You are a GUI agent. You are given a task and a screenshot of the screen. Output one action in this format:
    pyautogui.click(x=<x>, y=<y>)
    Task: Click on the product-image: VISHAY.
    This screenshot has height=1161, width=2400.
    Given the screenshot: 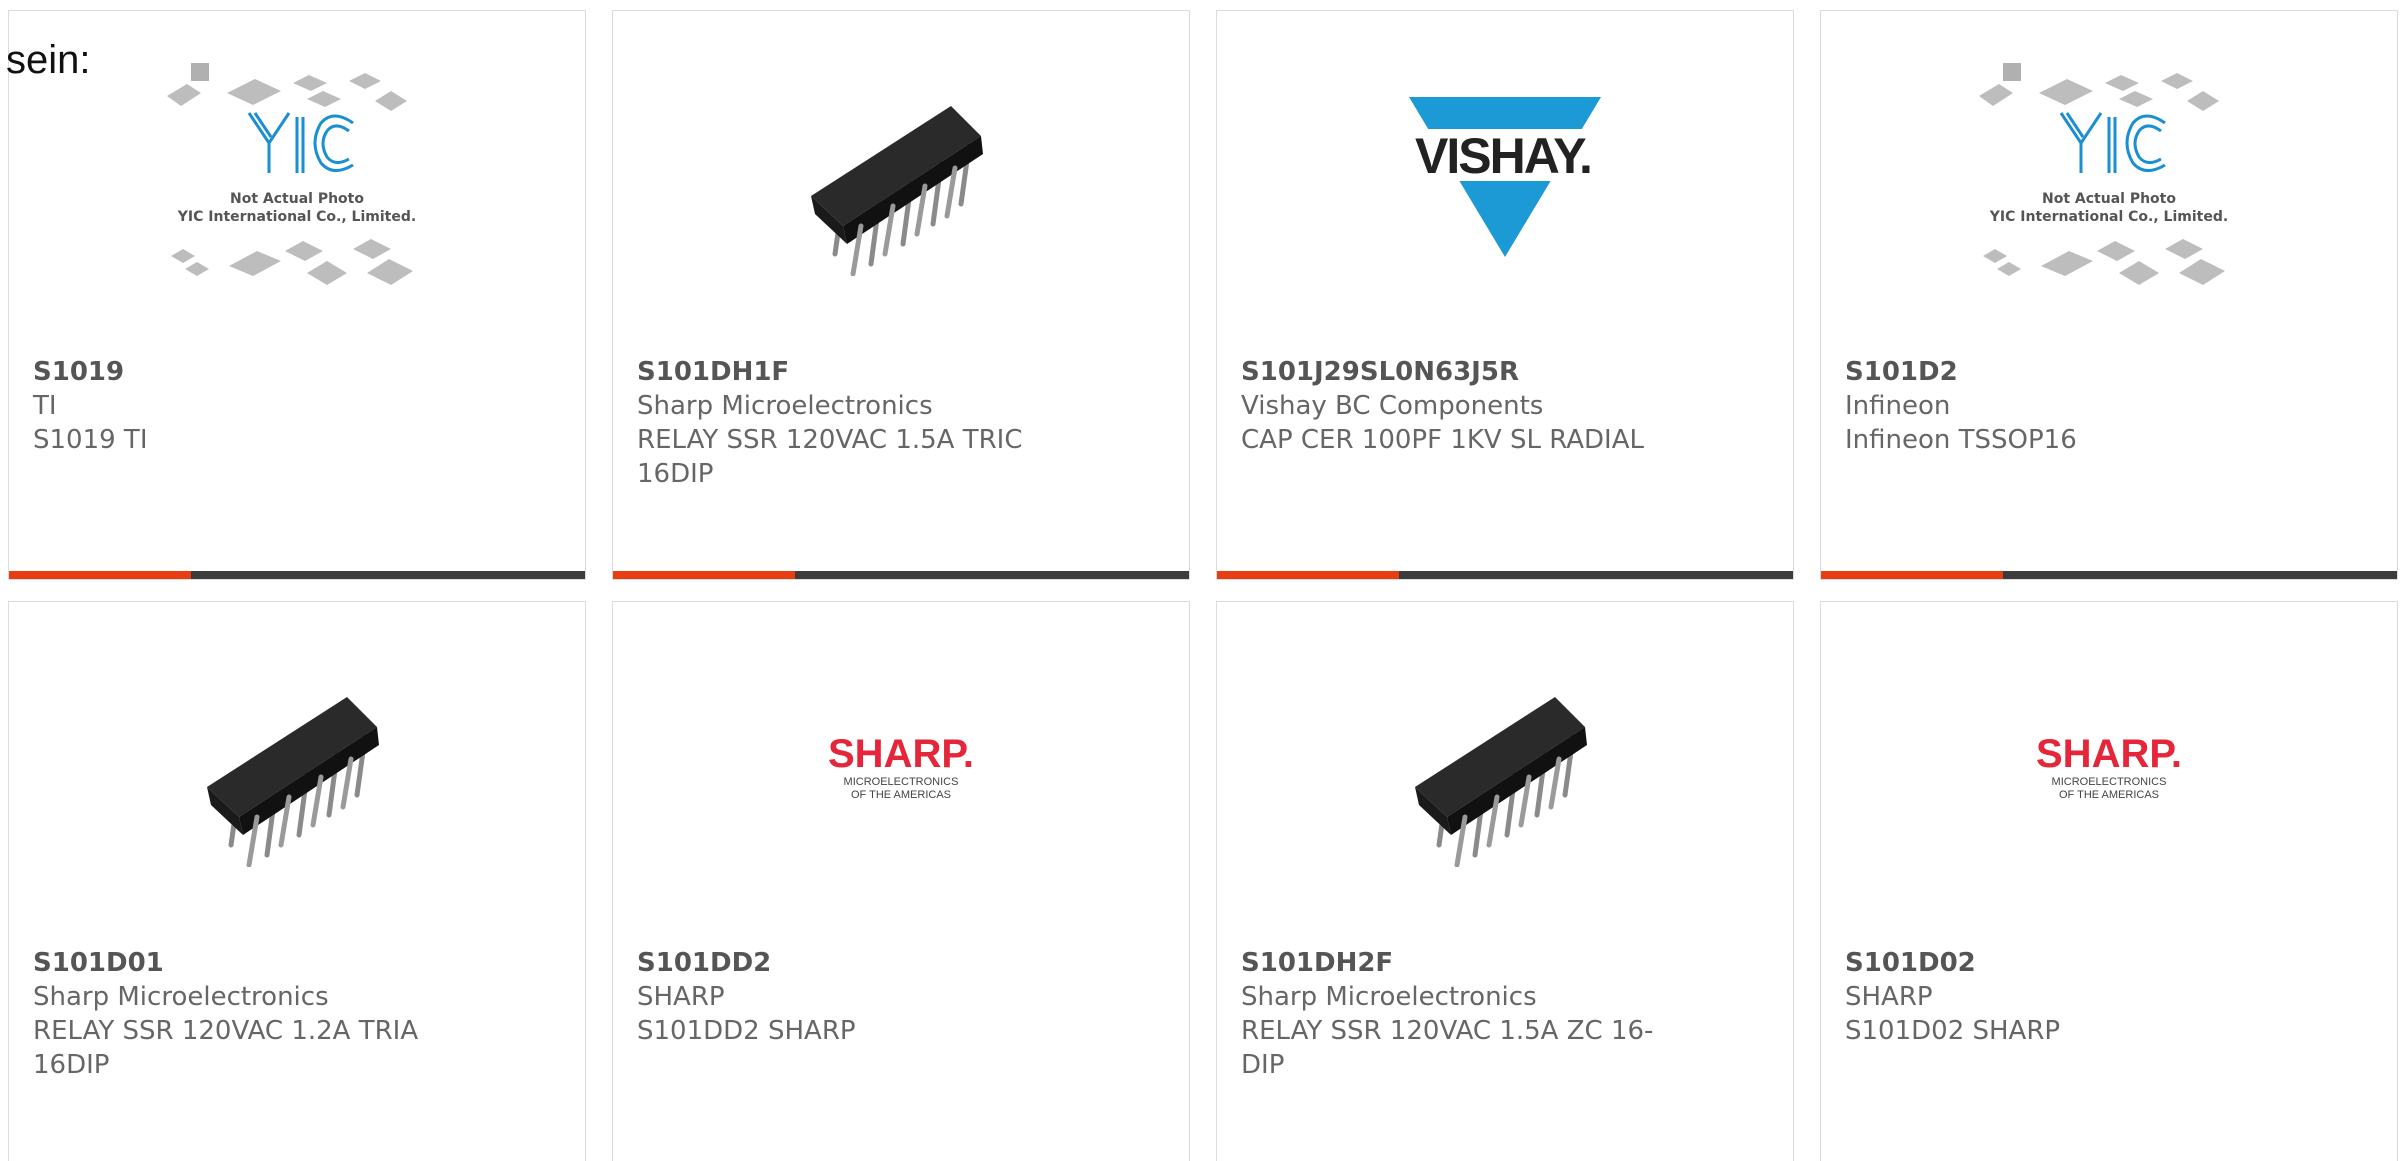 What is the action you would take?
    pyautogui.click(x=1505, y=176)
    